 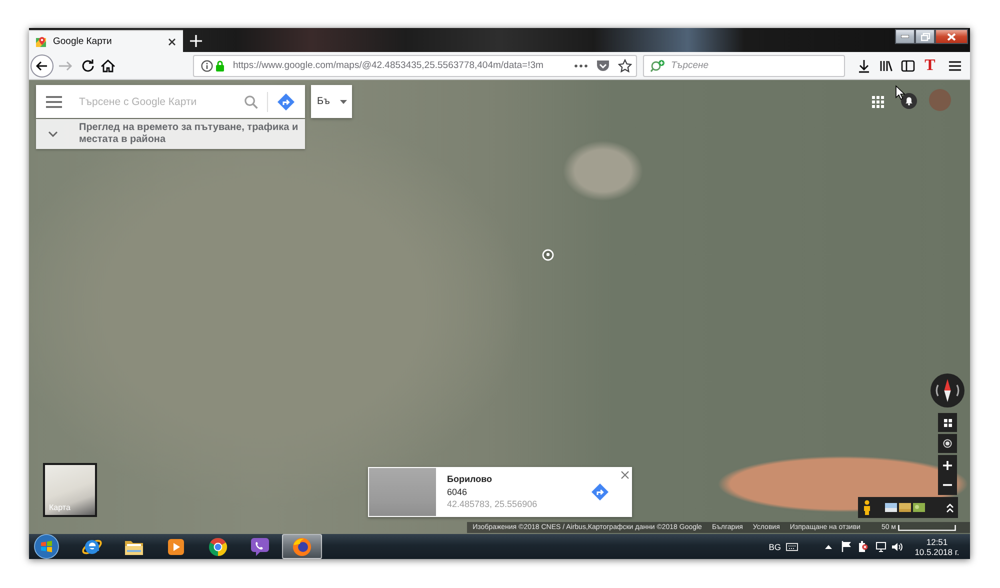 What do you see at coordinates (867, 507) in the screenshot?
I see `pegman-icon` at bounding box center [867, 507].